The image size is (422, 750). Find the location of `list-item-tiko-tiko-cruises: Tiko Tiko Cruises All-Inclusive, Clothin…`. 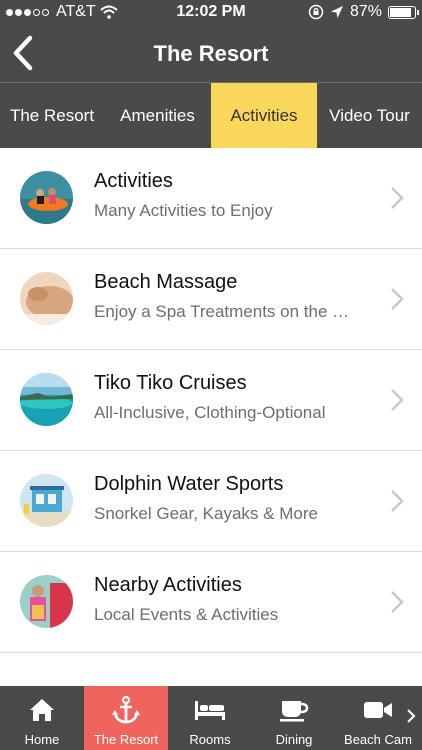

list-item-tiko-tiko-cruises: Tiko Tiko Cruises All-Inclusive, Clothin… is located at coordinates (211, 400).